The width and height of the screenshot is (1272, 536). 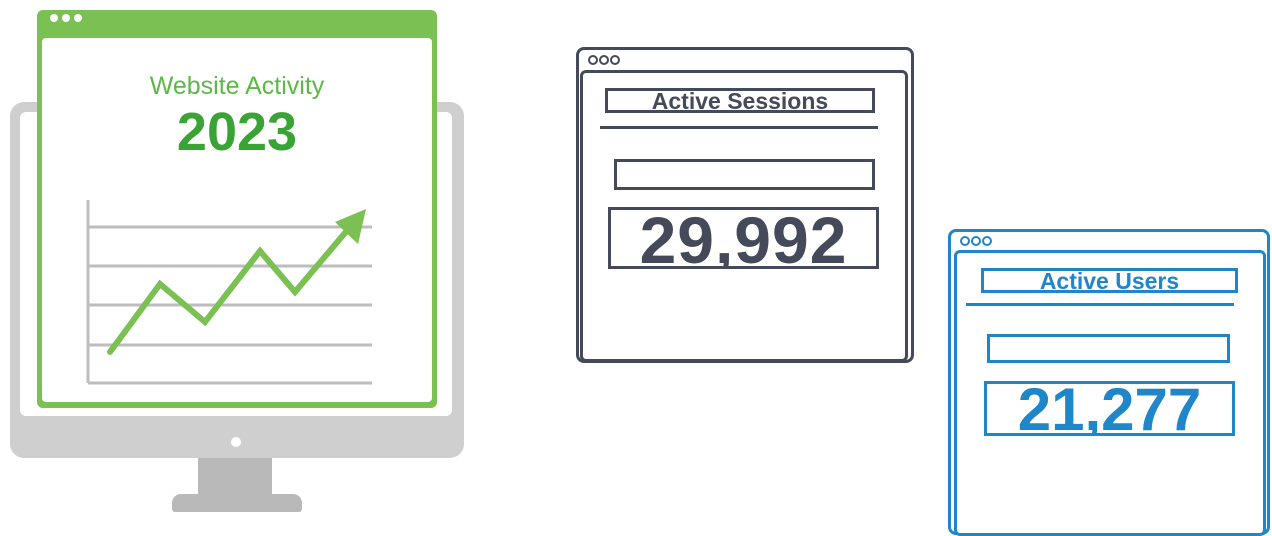 I want to click on website-activity-year: 2023, so click(x=237, y=132).